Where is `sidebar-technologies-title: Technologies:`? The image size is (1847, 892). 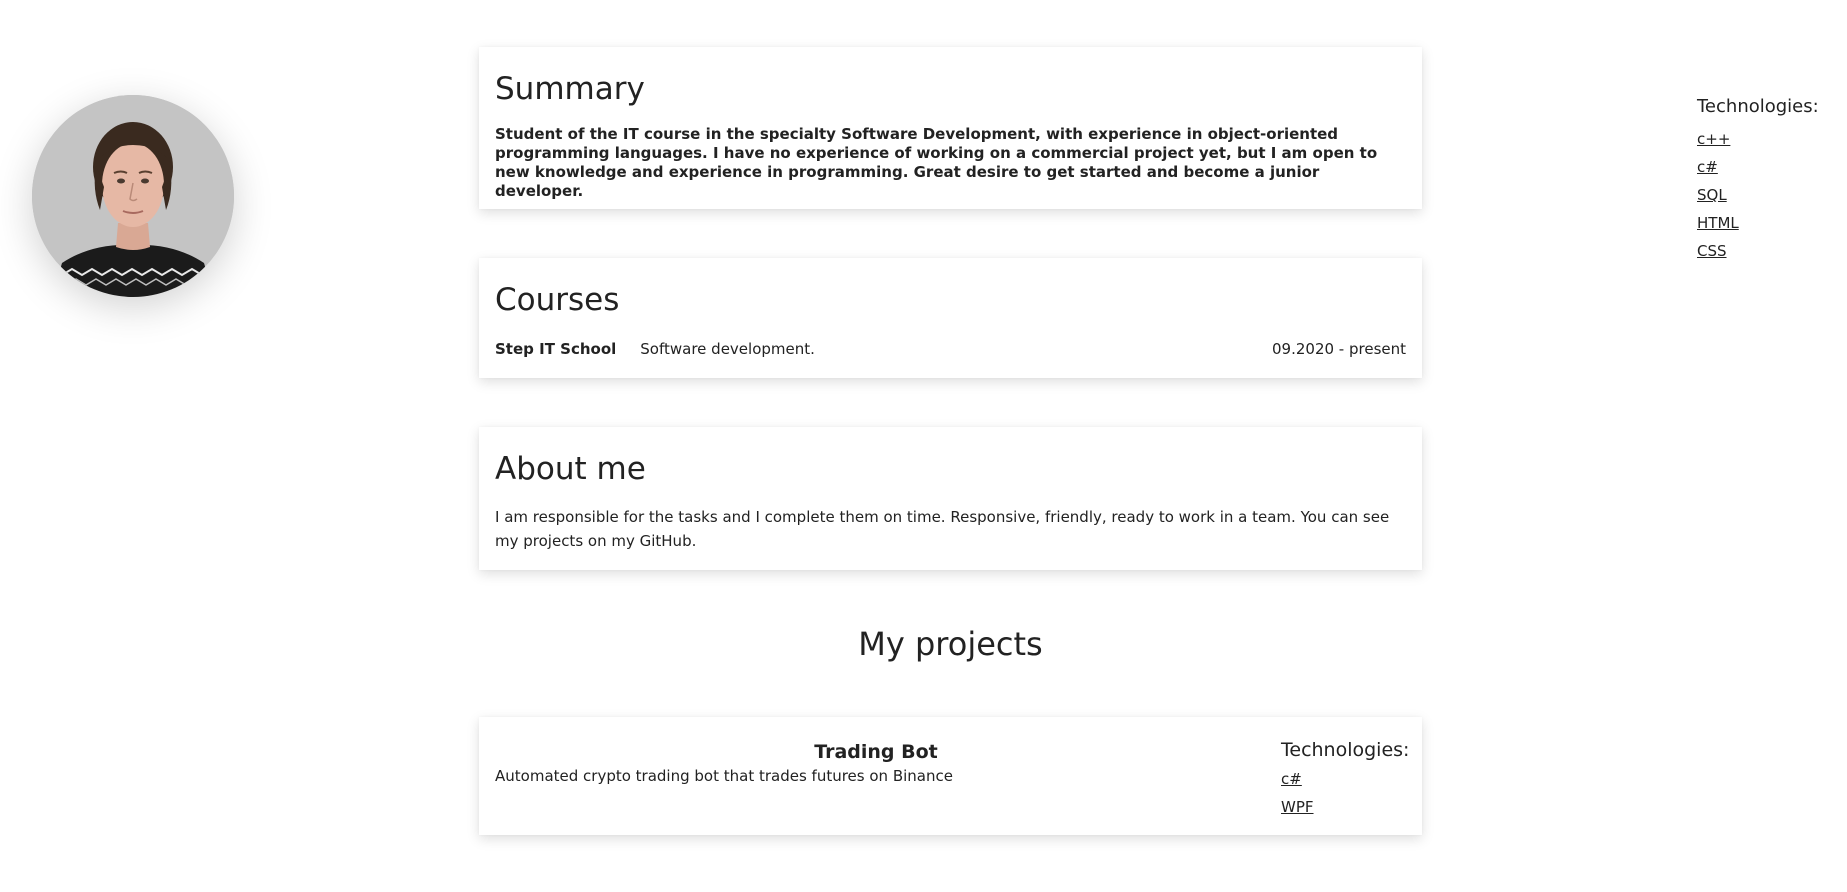
sidebar-technologies-title: Technologies: is located at coordinates (1758, 106).